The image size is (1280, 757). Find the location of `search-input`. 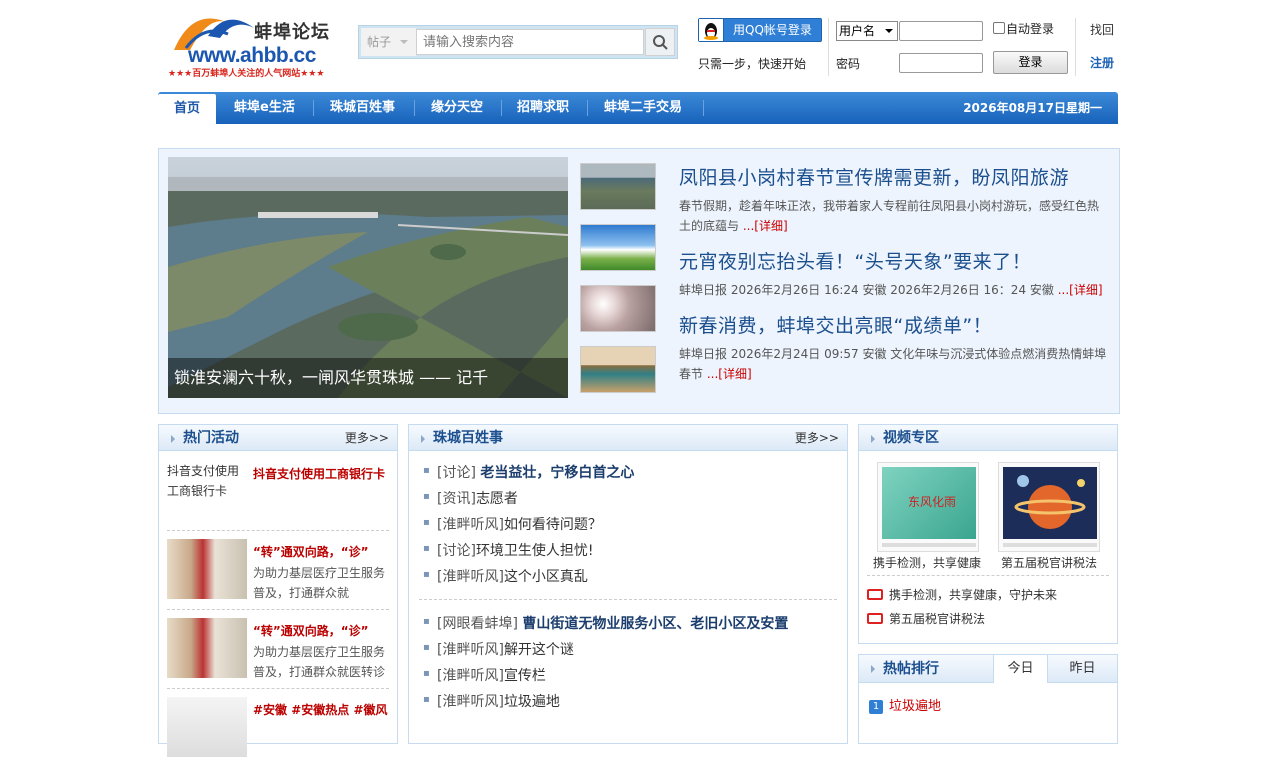

search-input is located at coordinates (530, 42).